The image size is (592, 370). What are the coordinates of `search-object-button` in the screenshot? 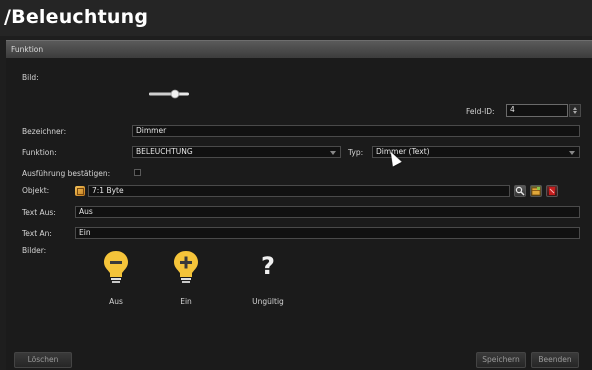 It's located at (520, 191).